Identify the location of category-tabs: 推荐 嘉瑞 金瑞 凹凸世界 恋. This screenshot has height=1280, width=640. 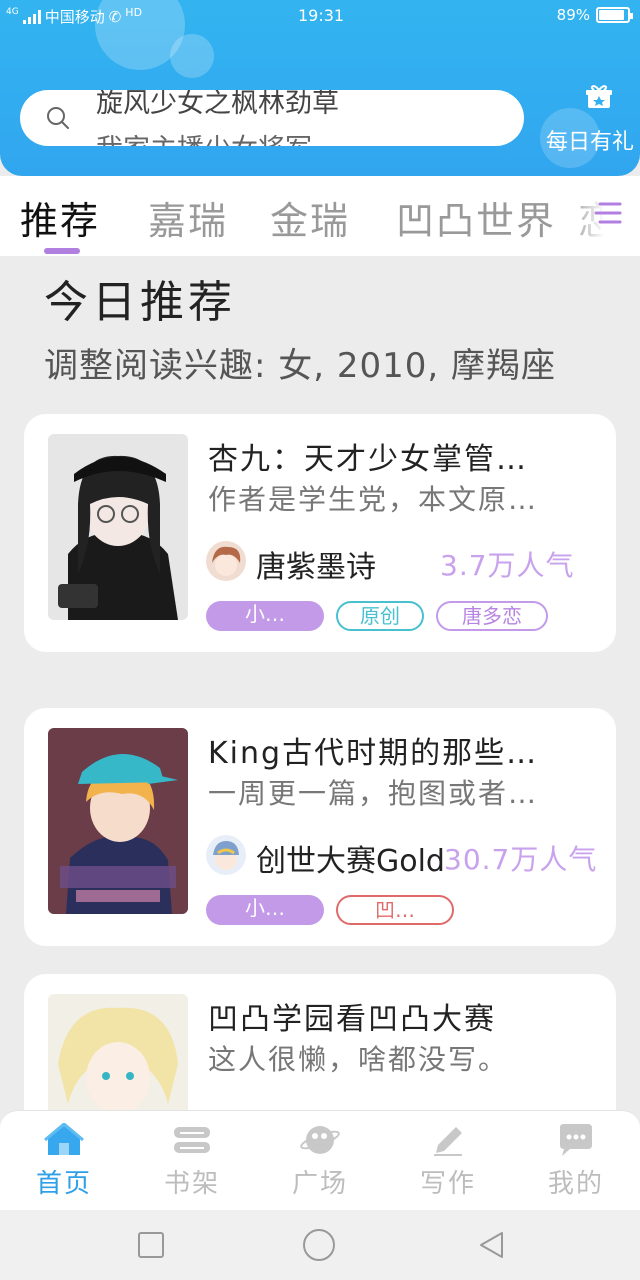
(320, 216).